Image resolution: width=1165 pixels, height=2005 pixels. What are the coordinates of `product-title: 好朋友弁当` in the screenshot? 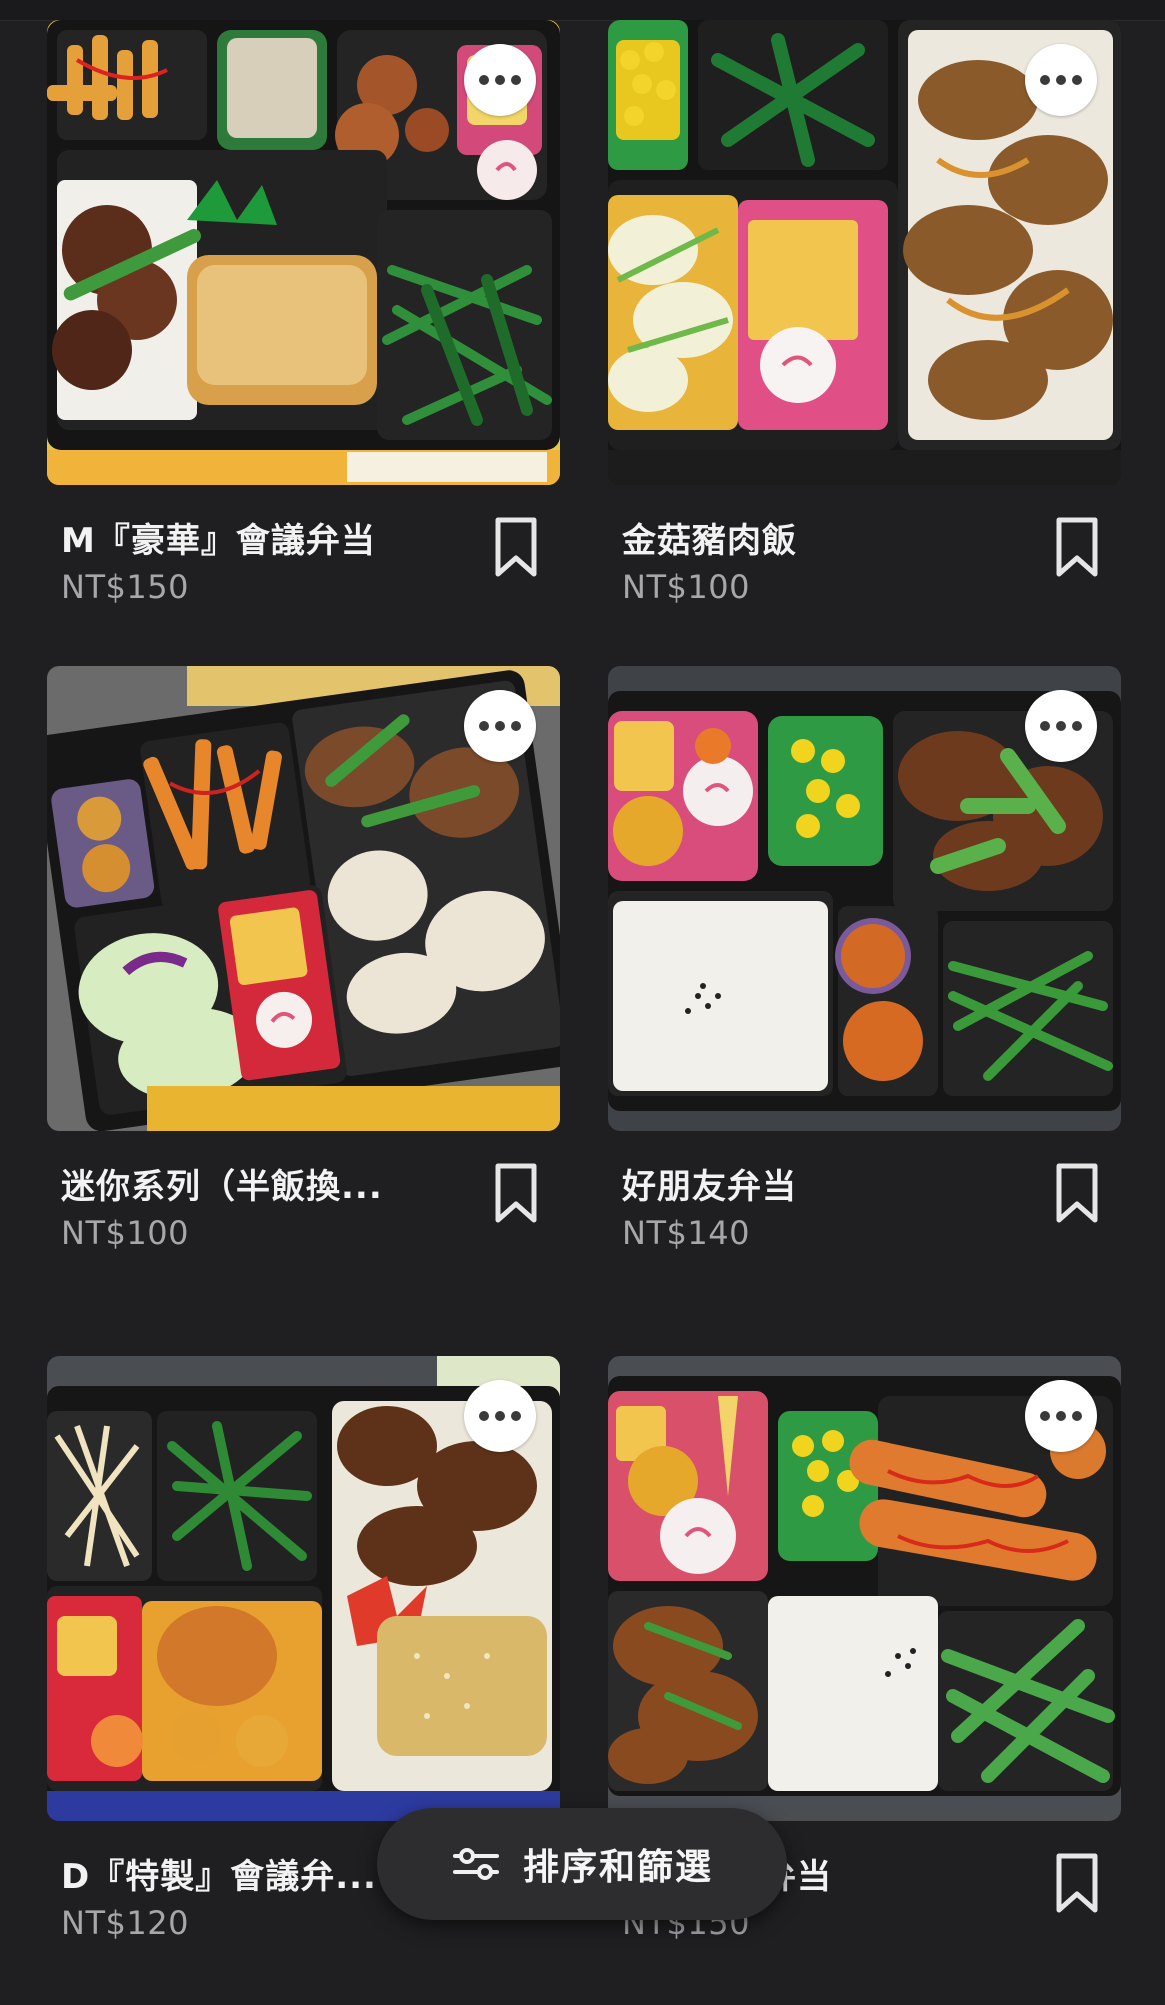 It's located at (812, 1183).